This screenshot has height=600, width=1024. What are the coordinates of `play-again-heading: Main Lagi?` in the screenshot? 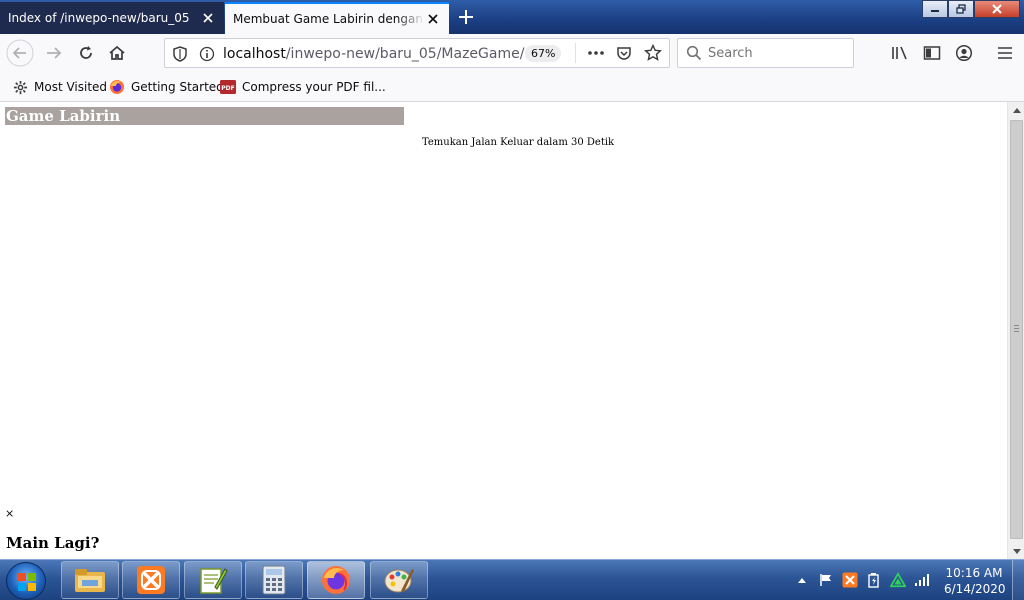 It's located at (53, 543).